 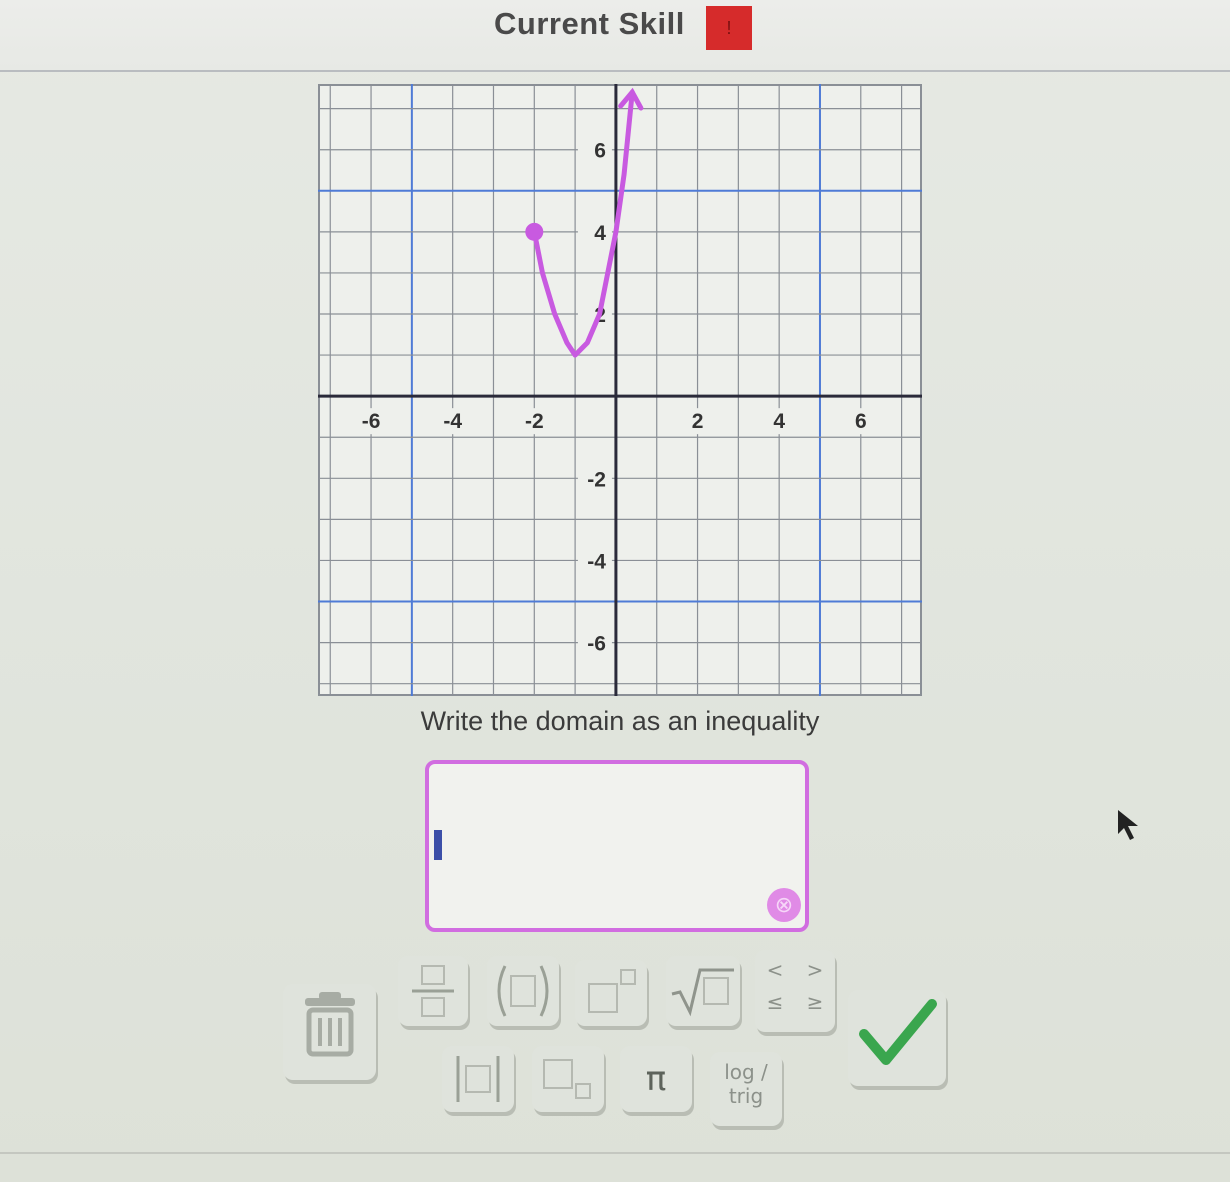 I want to click on sqrt-icon, so click(x=702, y=992).